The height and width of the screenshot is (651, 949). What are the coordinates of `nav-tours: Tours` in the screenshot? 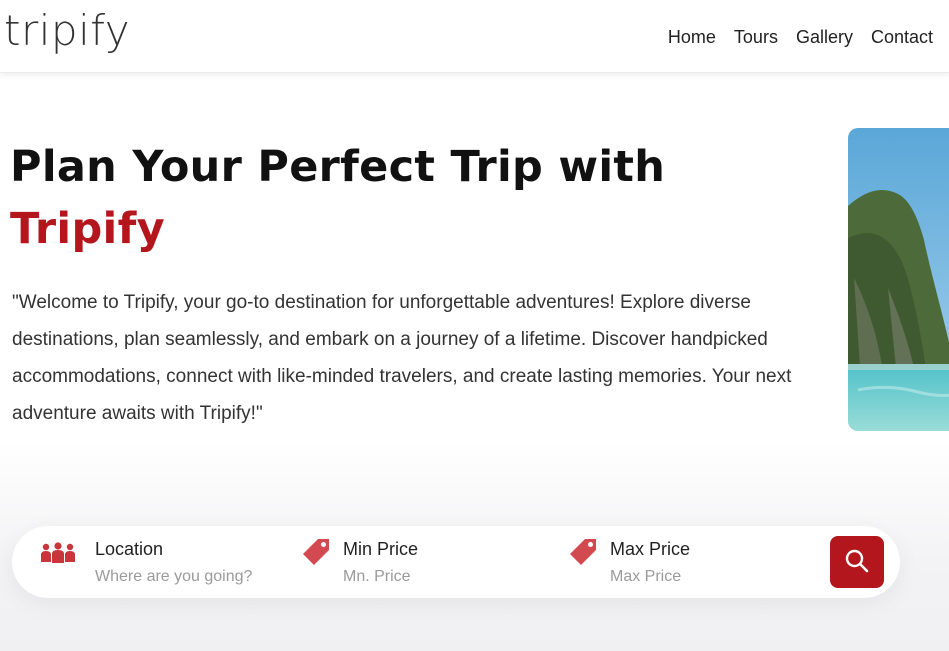 It's located at (756, 37).